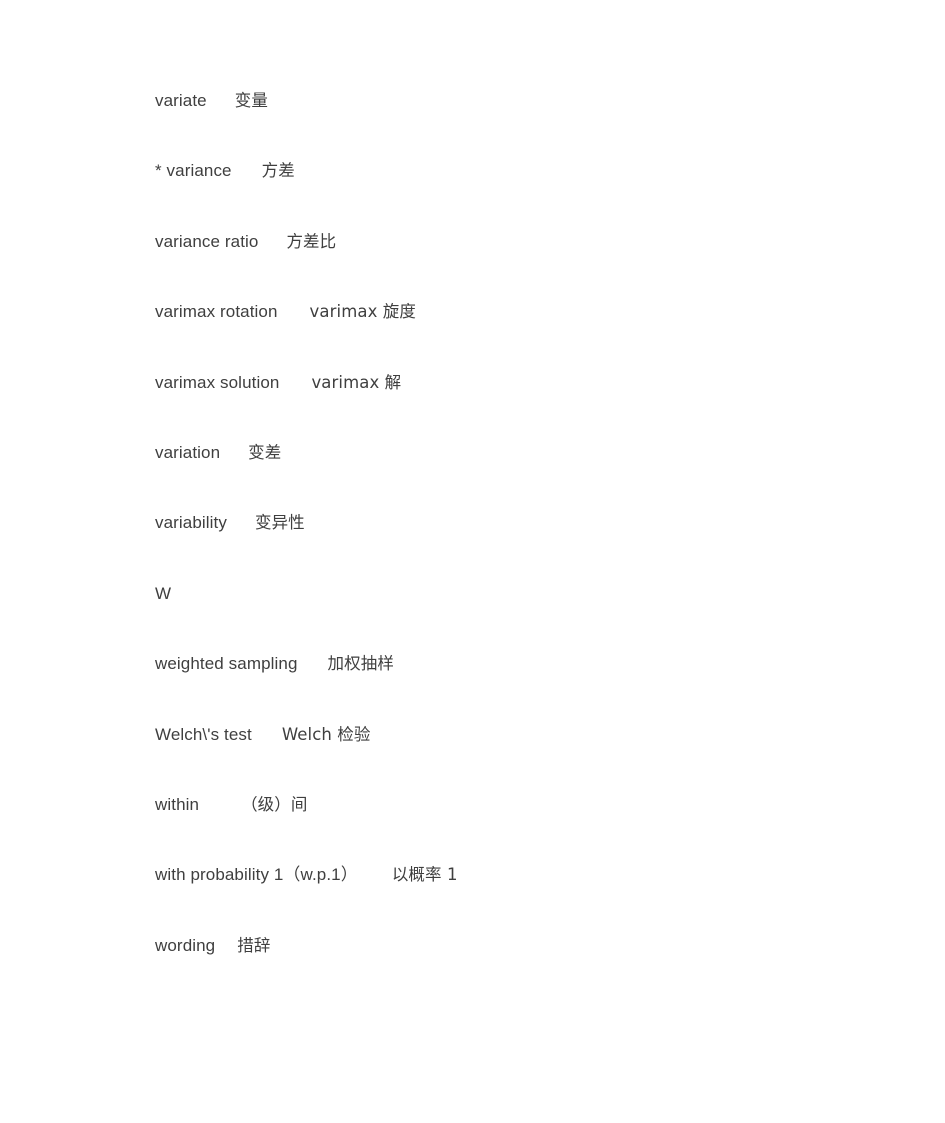 The image size is (945, 1123). I want to click on glossary-translation: （级）间, so click(274, 804).